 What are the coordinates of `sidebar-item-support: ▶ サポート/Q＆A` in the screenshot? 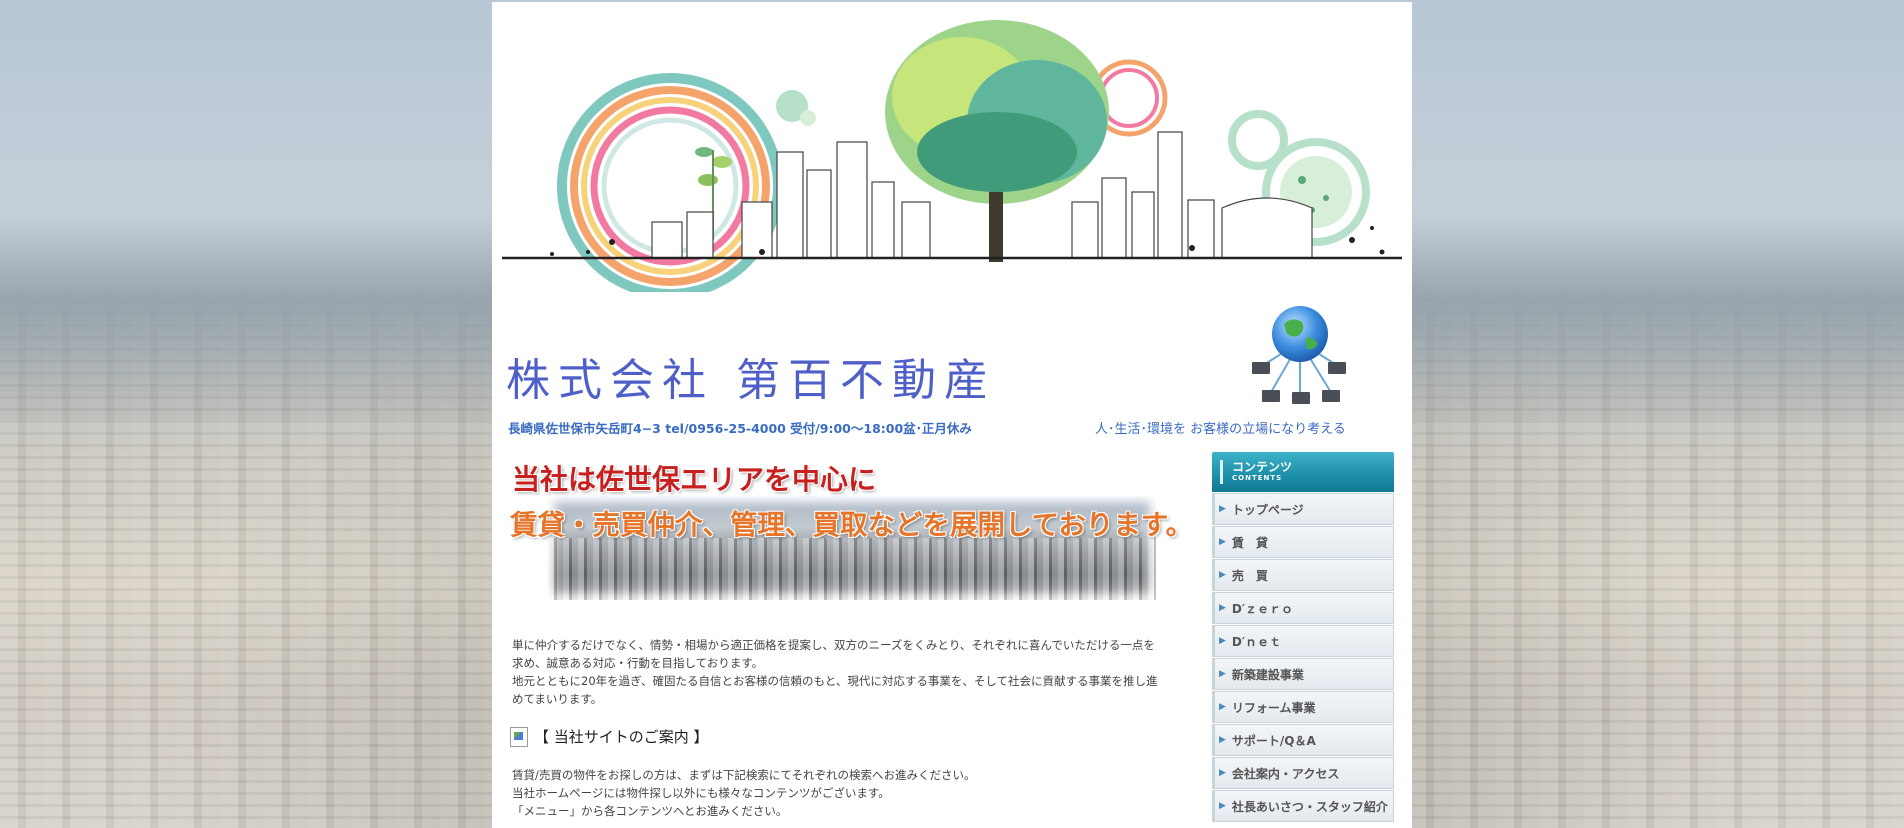 It's located at (1303, 740).